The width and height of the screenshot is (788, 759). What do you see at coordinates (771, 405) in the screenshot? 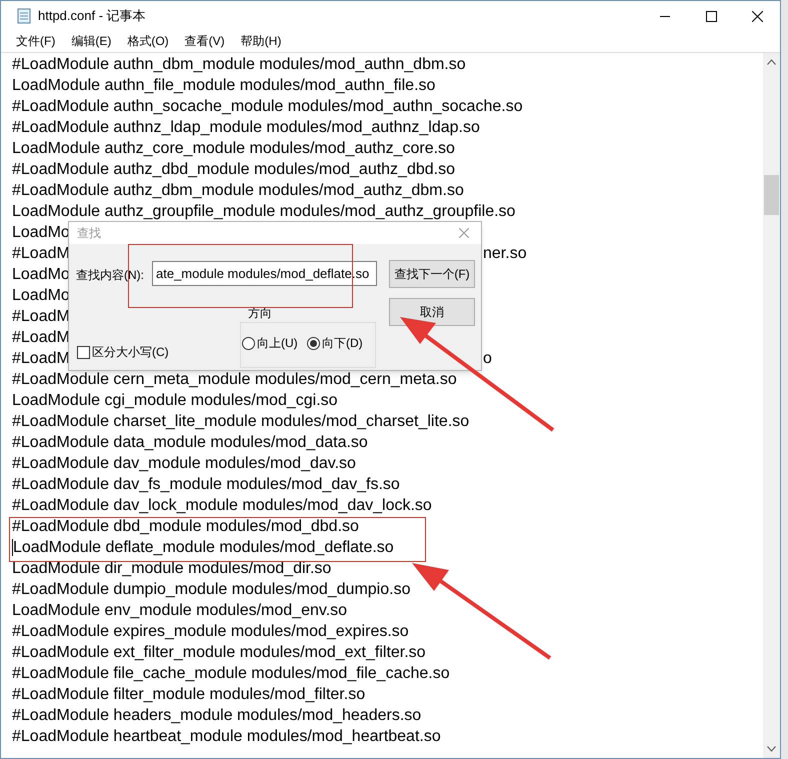
I see `scrollbar` at bounding box center [771, 405].